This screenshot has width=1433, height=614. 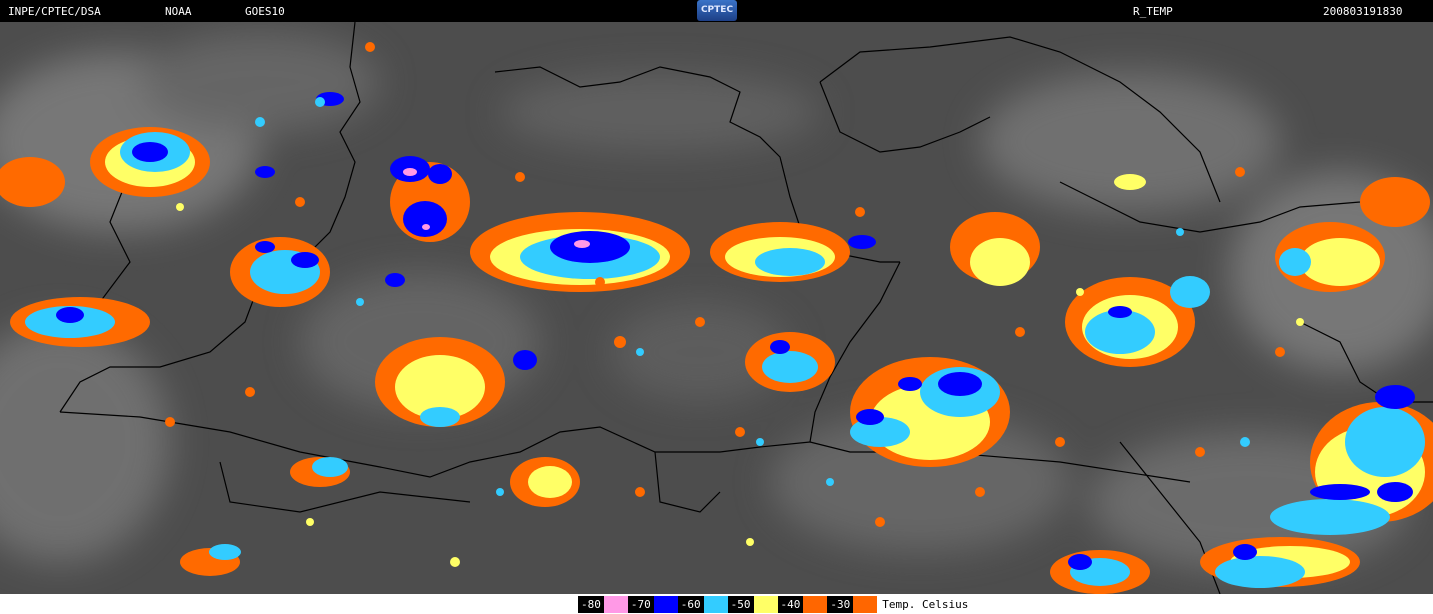 What do you see at coordinates (591, 604) in the screenshot?
I see `legend-label: -80` at bounding box center [591, 604].